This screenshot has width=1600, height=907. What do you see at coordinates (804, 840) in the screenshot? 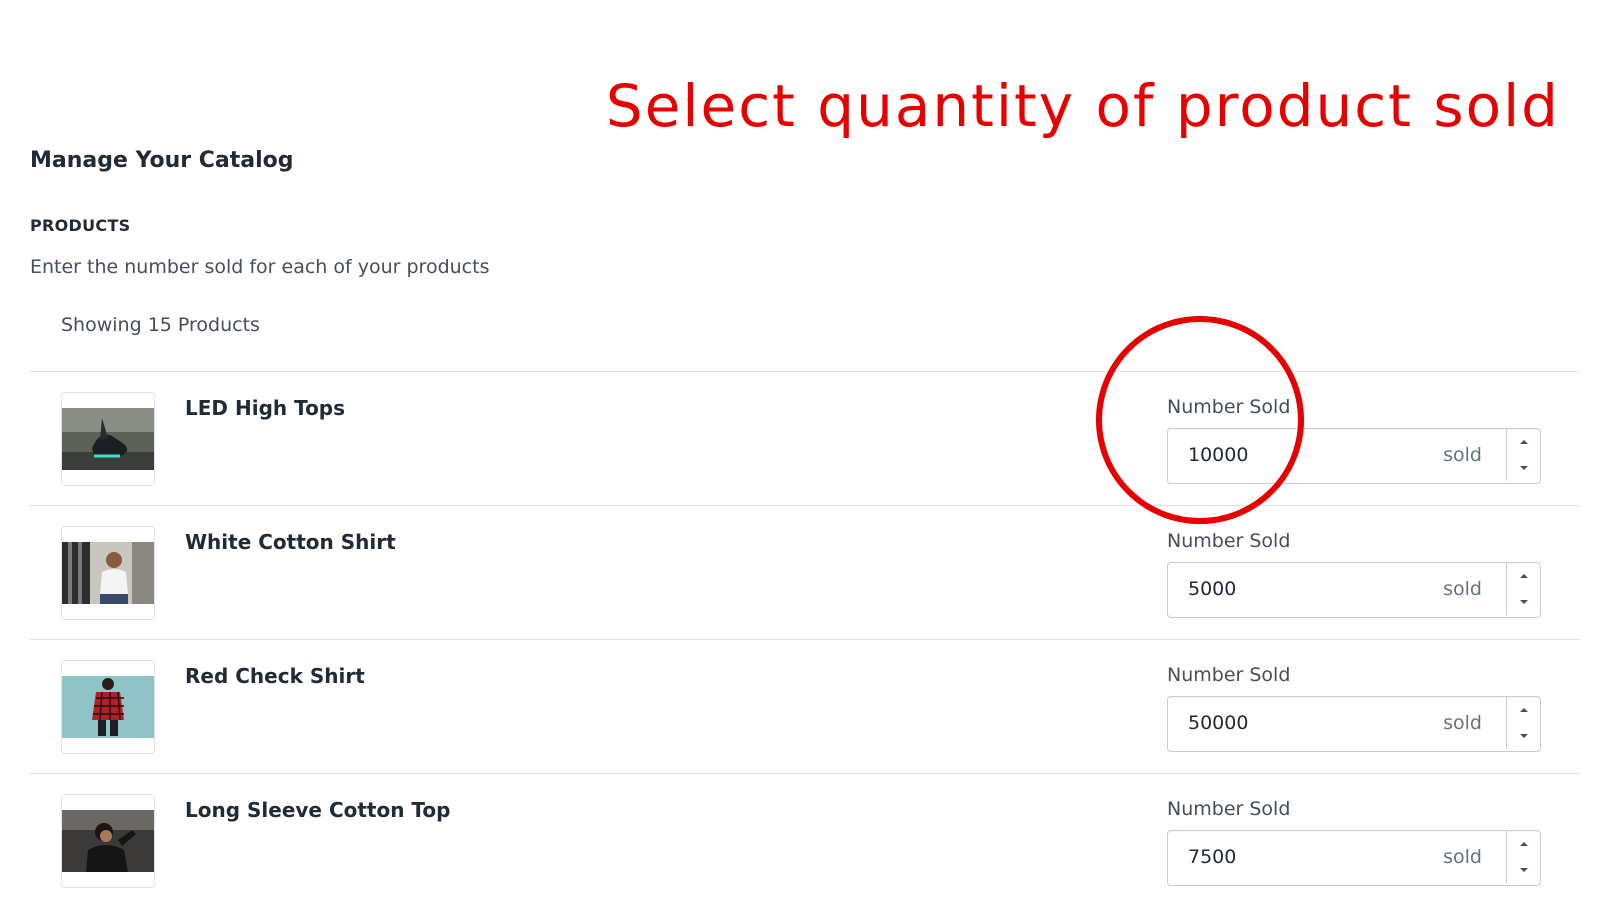
I see `product-row: Long Sleeve Cotton Top Number Sold sold` at bounding box center [804, 840].